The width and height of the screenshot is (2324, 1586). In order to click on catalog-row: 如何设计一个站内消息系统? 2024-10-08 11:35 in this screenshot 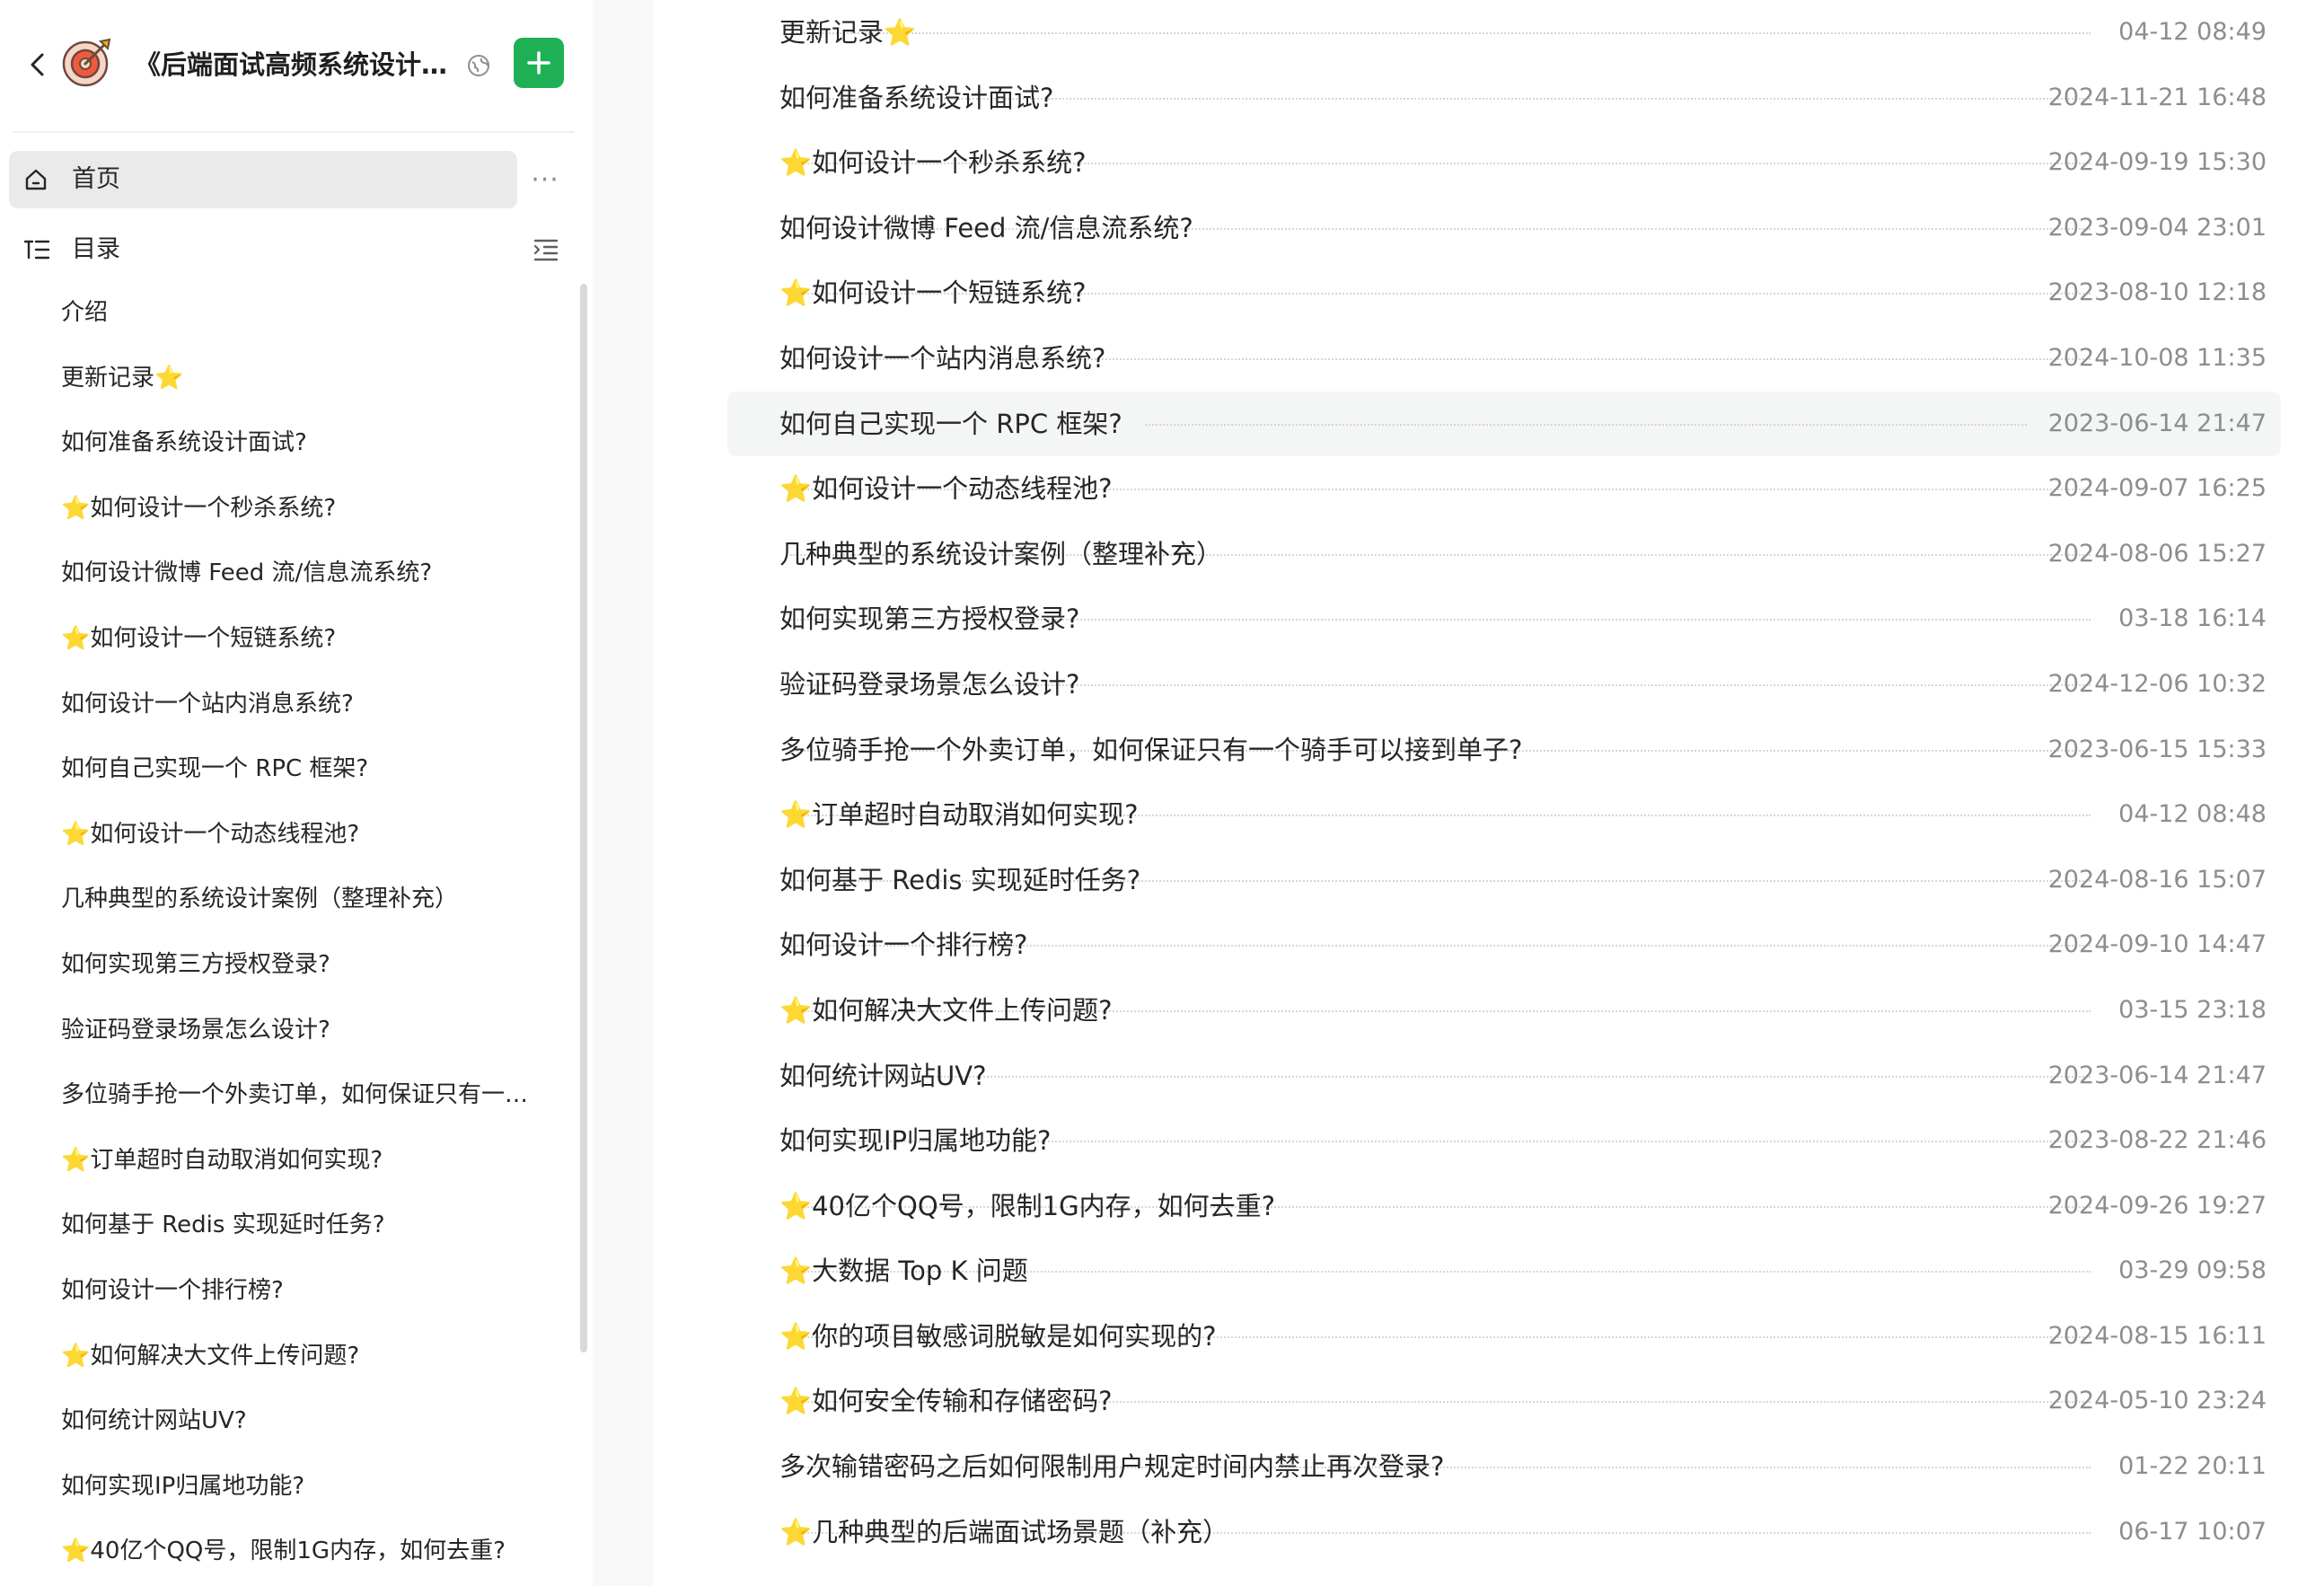, I will do `click(1504, 359)`.